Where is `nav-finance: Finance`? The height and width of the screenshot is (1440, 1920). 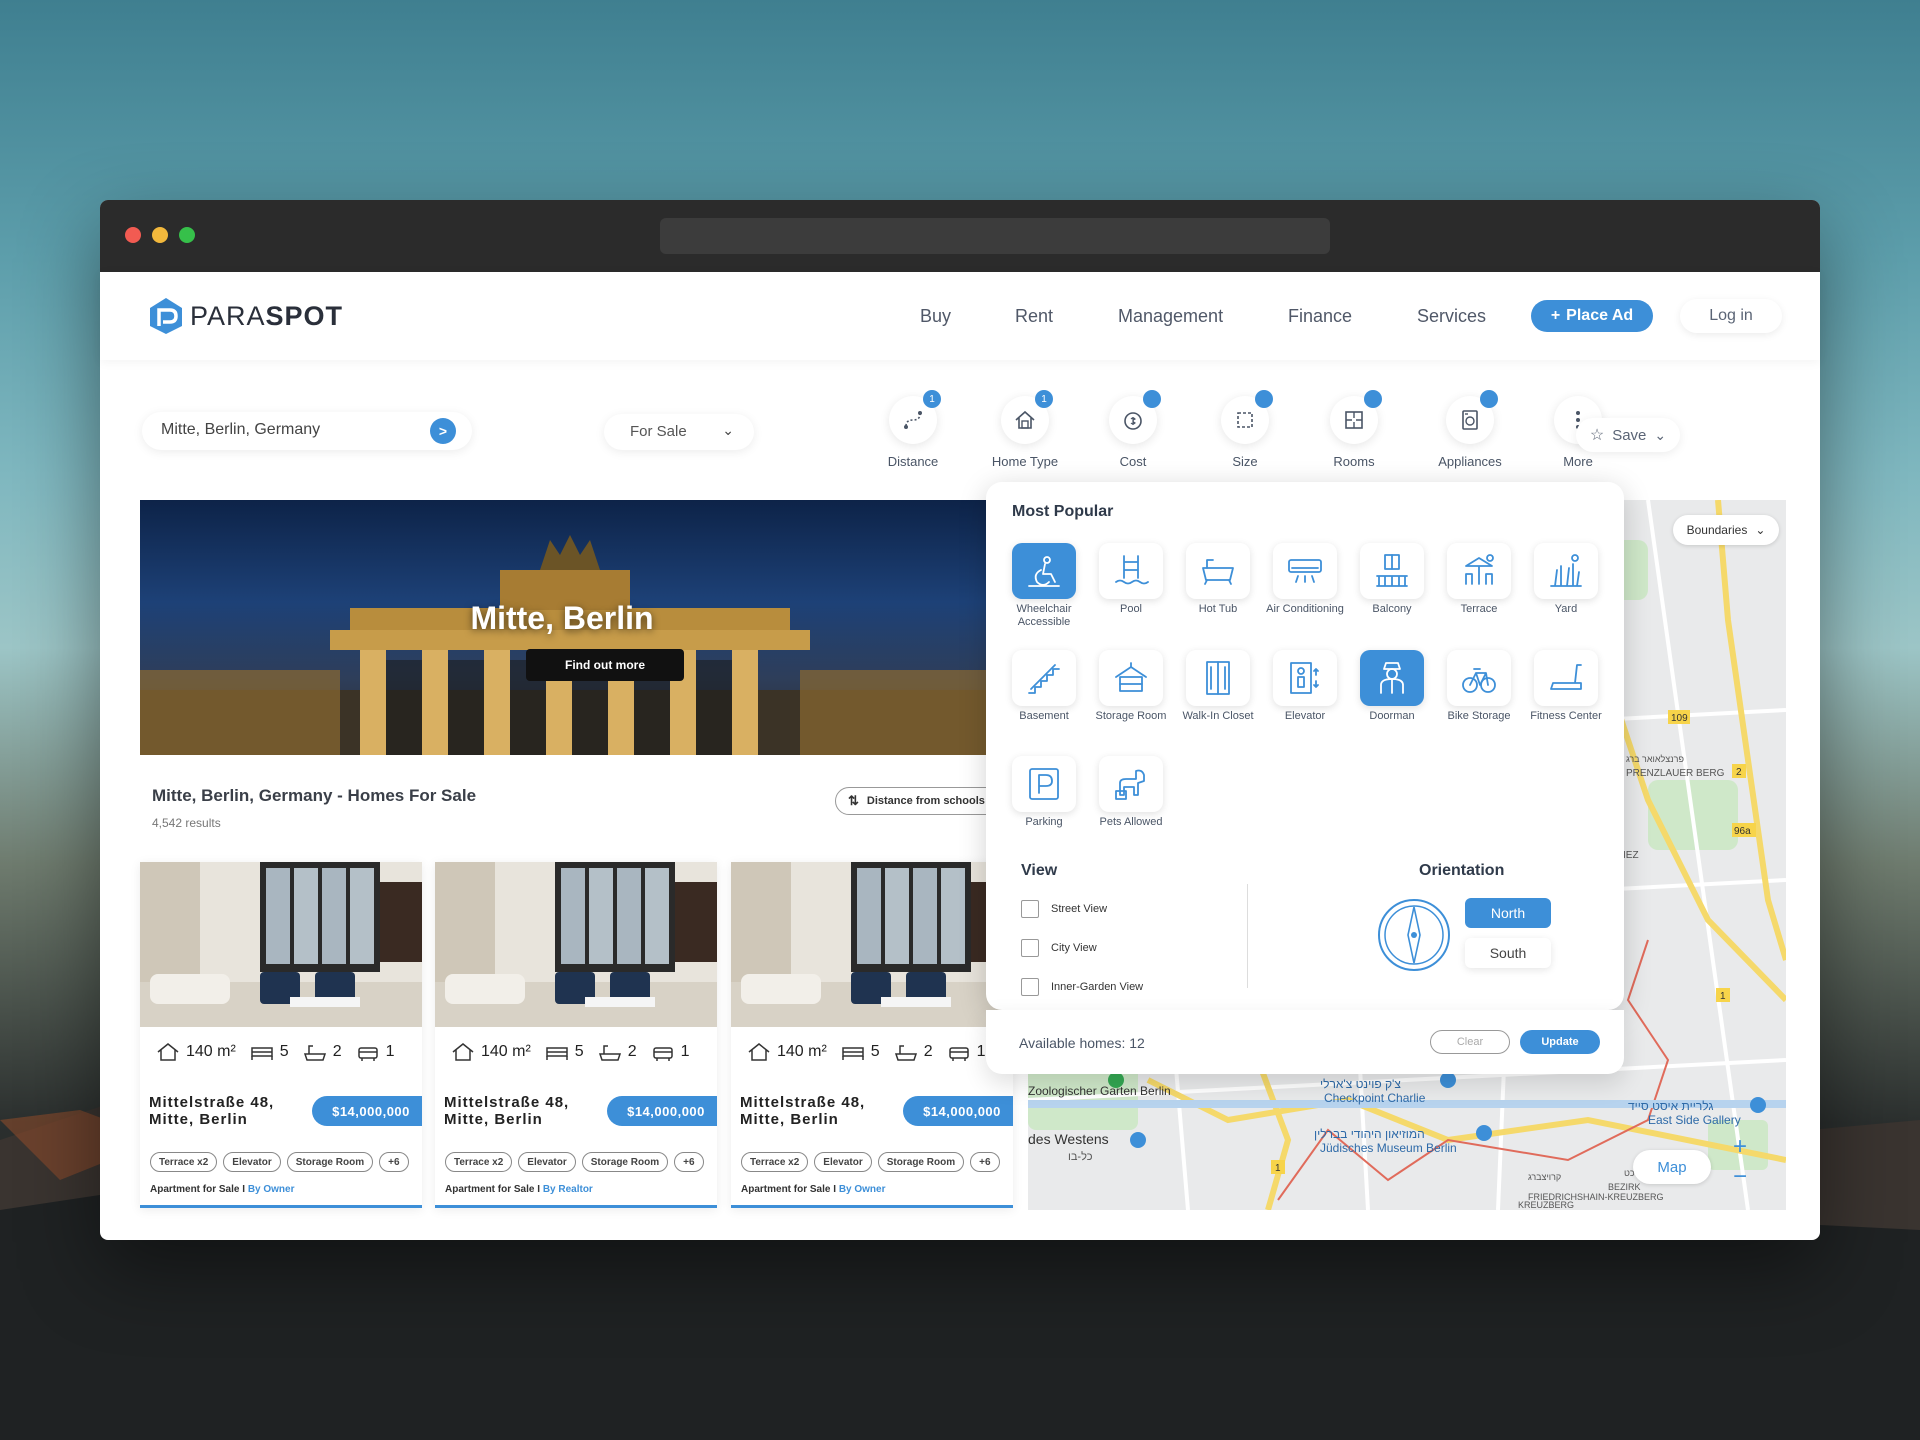
nav-finance: Finance is located at coordinates (1320, 316).